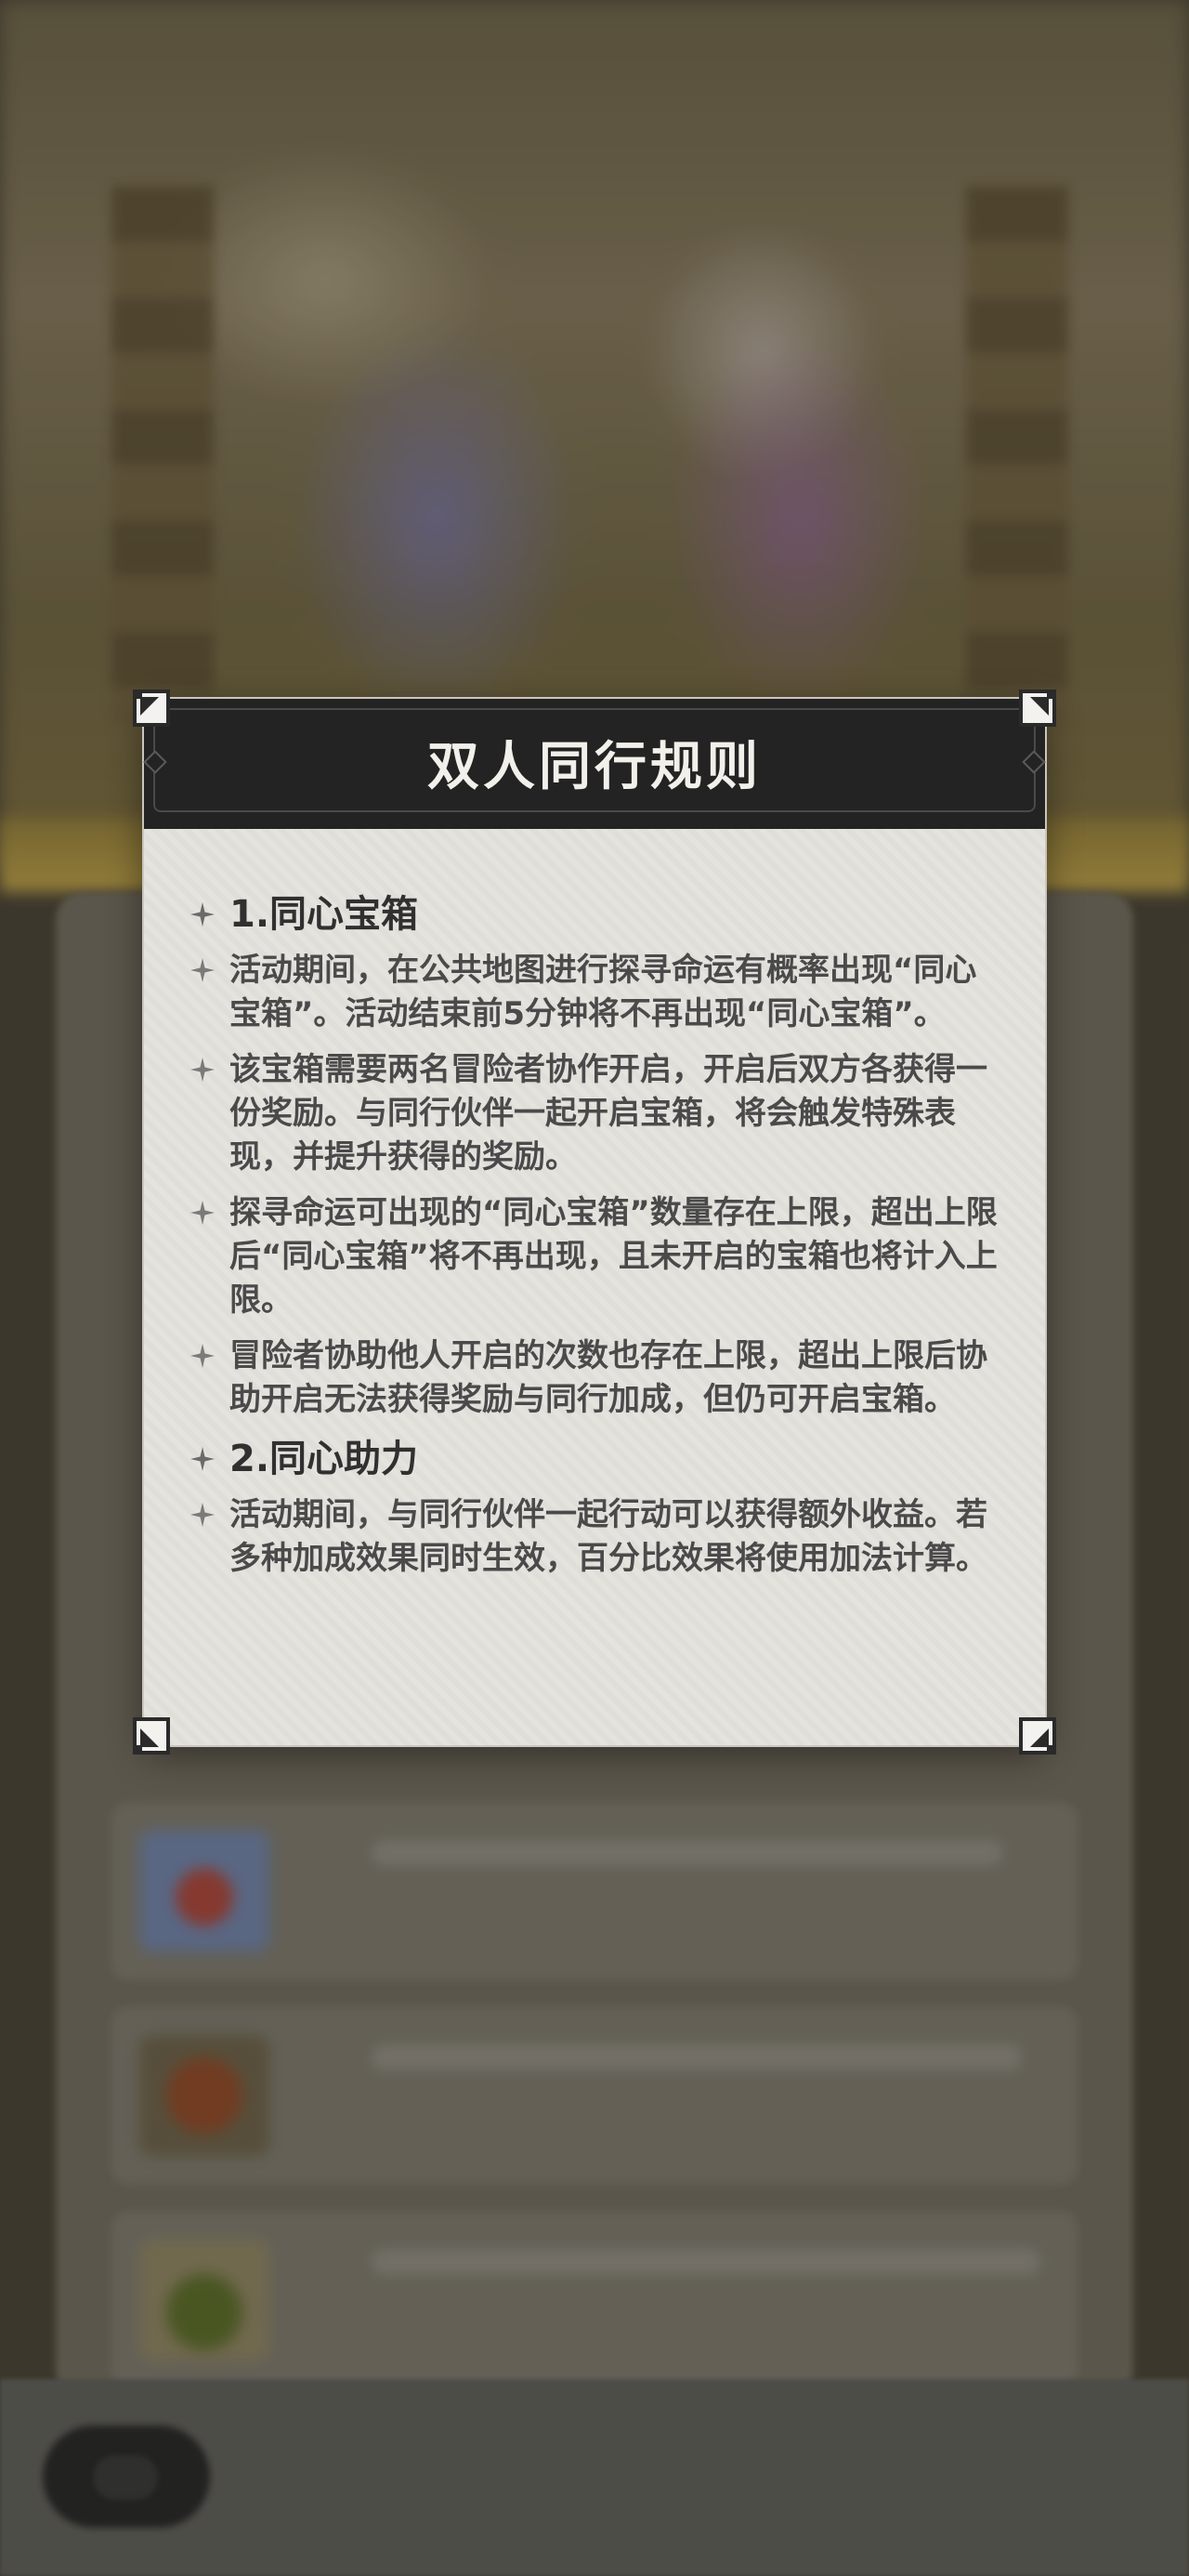  I want to click on dialog-header: 双人同行规则, so click(594, 764).